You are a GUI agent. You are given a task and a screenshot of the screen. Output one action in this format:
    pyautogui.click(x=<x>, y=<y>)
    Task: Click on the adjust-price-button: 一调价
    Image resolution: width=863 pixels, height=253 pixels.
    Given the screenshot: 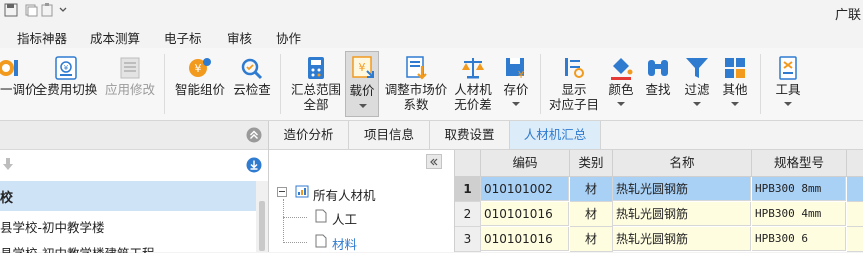 What is the action you would take?
    pyautogui.click(x=19, y=84)
    